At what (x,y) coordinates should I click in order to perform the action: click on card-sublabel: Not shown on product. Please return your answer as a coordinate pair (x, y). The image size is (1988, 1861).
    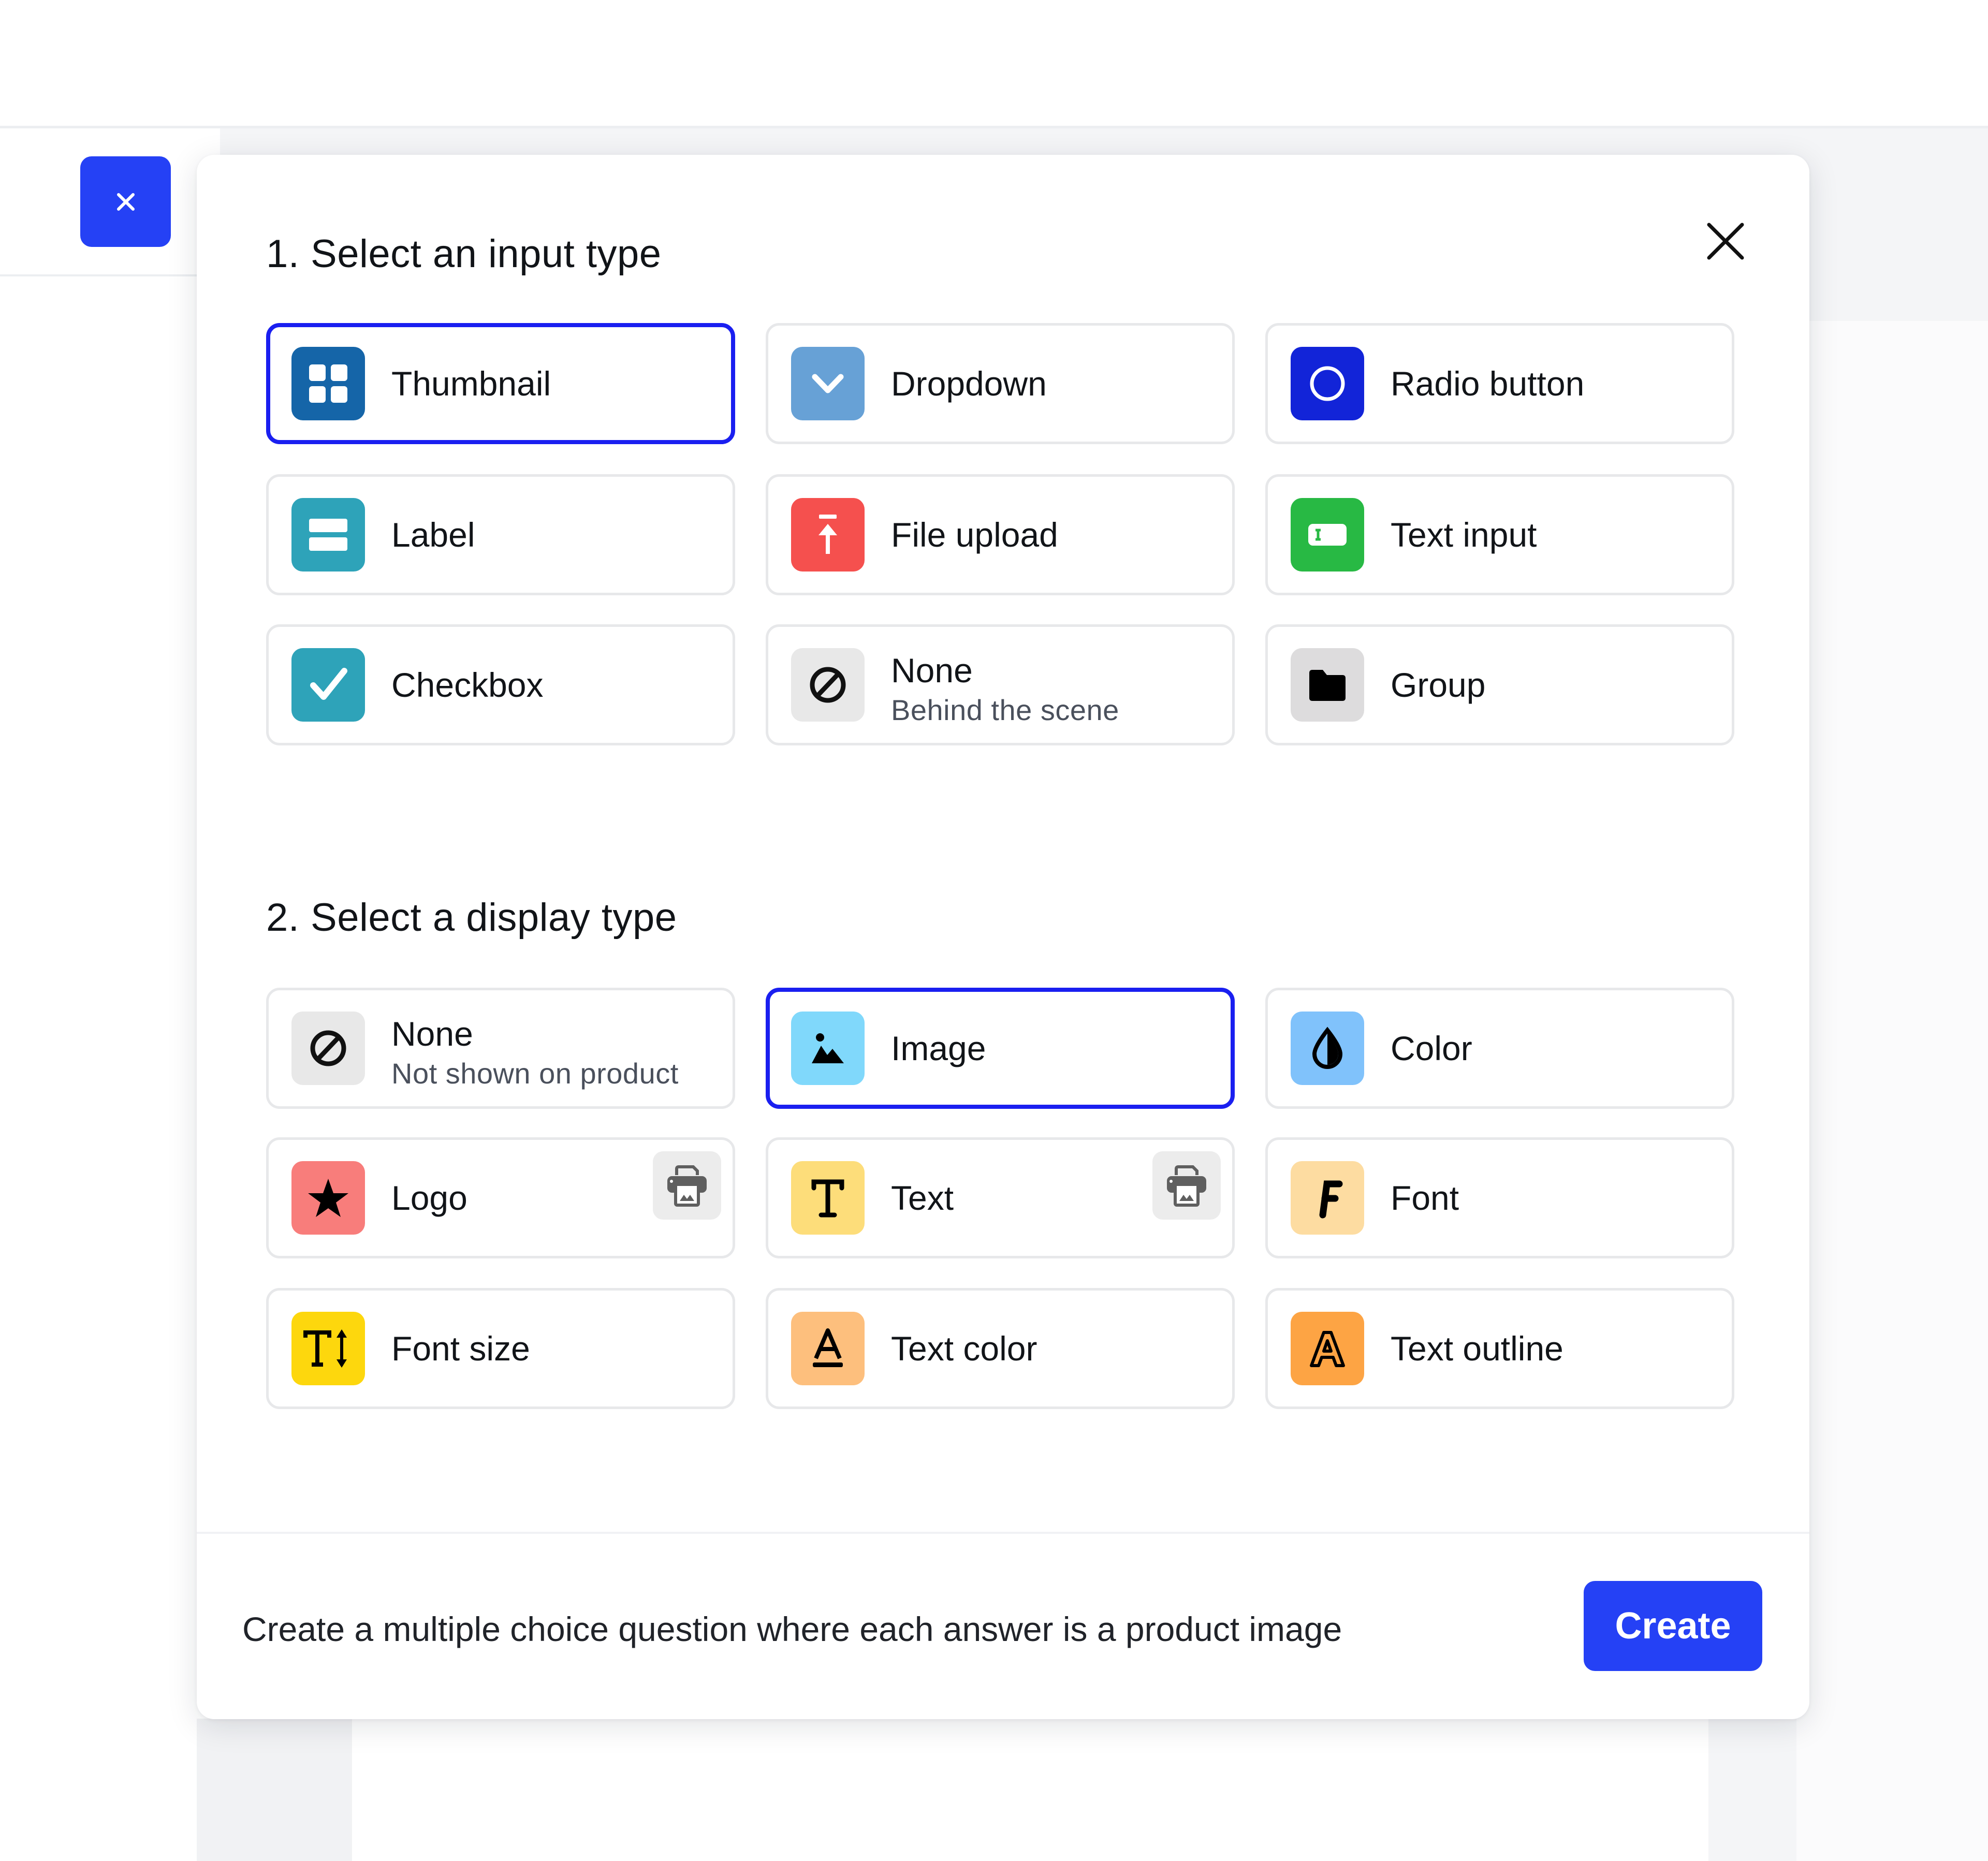
    Looking at the image, I should click on (535, 1073).